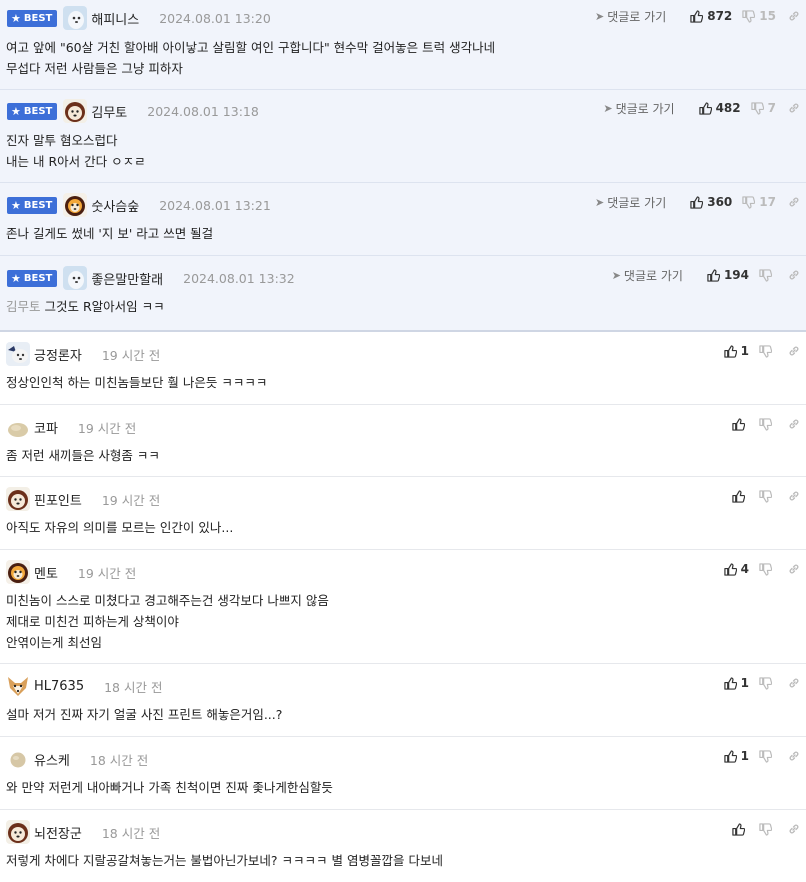 This screenshot has width=806, height=882. What do you see at coordinates (757, 569) in the screenshot?
I see `comment-actions: 4` at bounding box center [757, 569].